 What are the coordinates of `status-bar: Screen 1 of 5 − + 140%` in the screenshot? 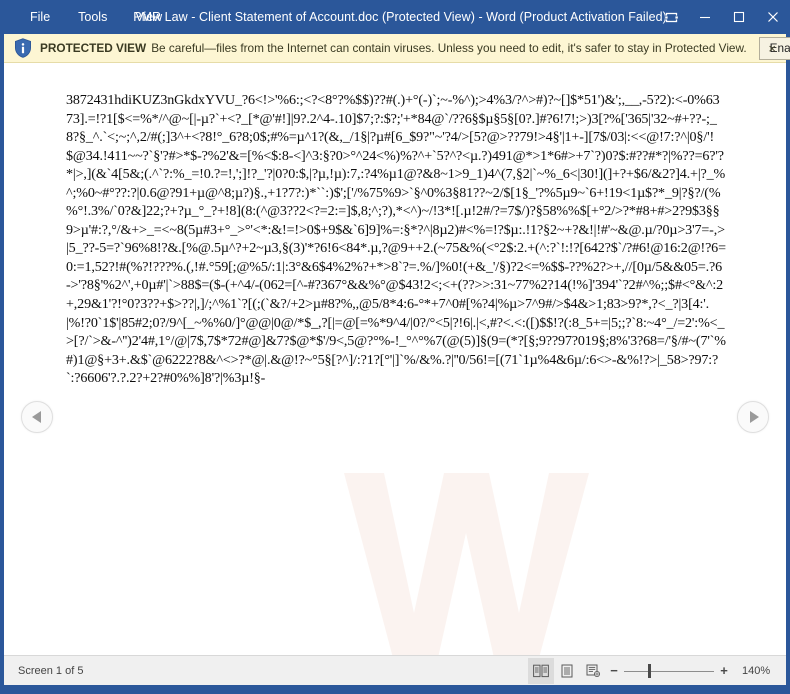 It's located at (395, 670).